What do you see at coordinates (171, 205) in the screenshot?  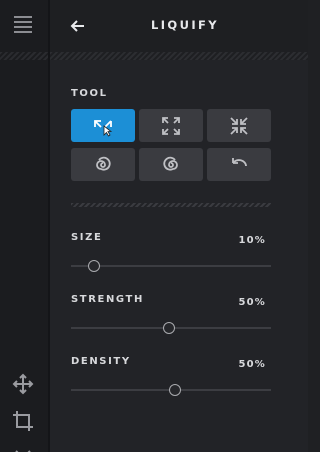 I see `section-divider` at bounding box center [171, 205].